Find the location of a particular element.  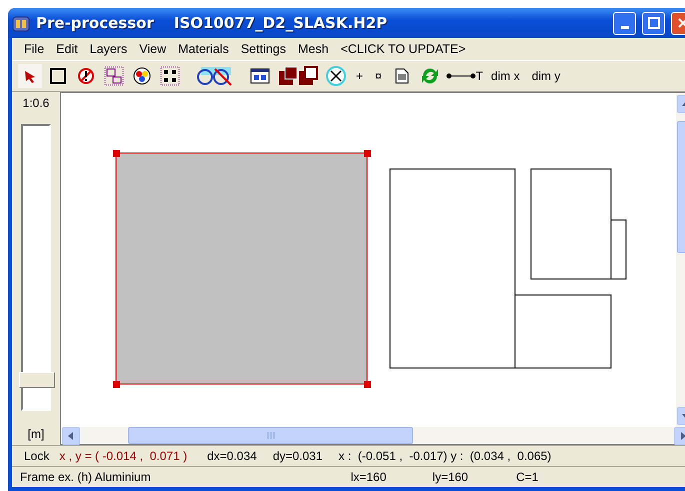

window-icon is located at coordinates (260, 76).